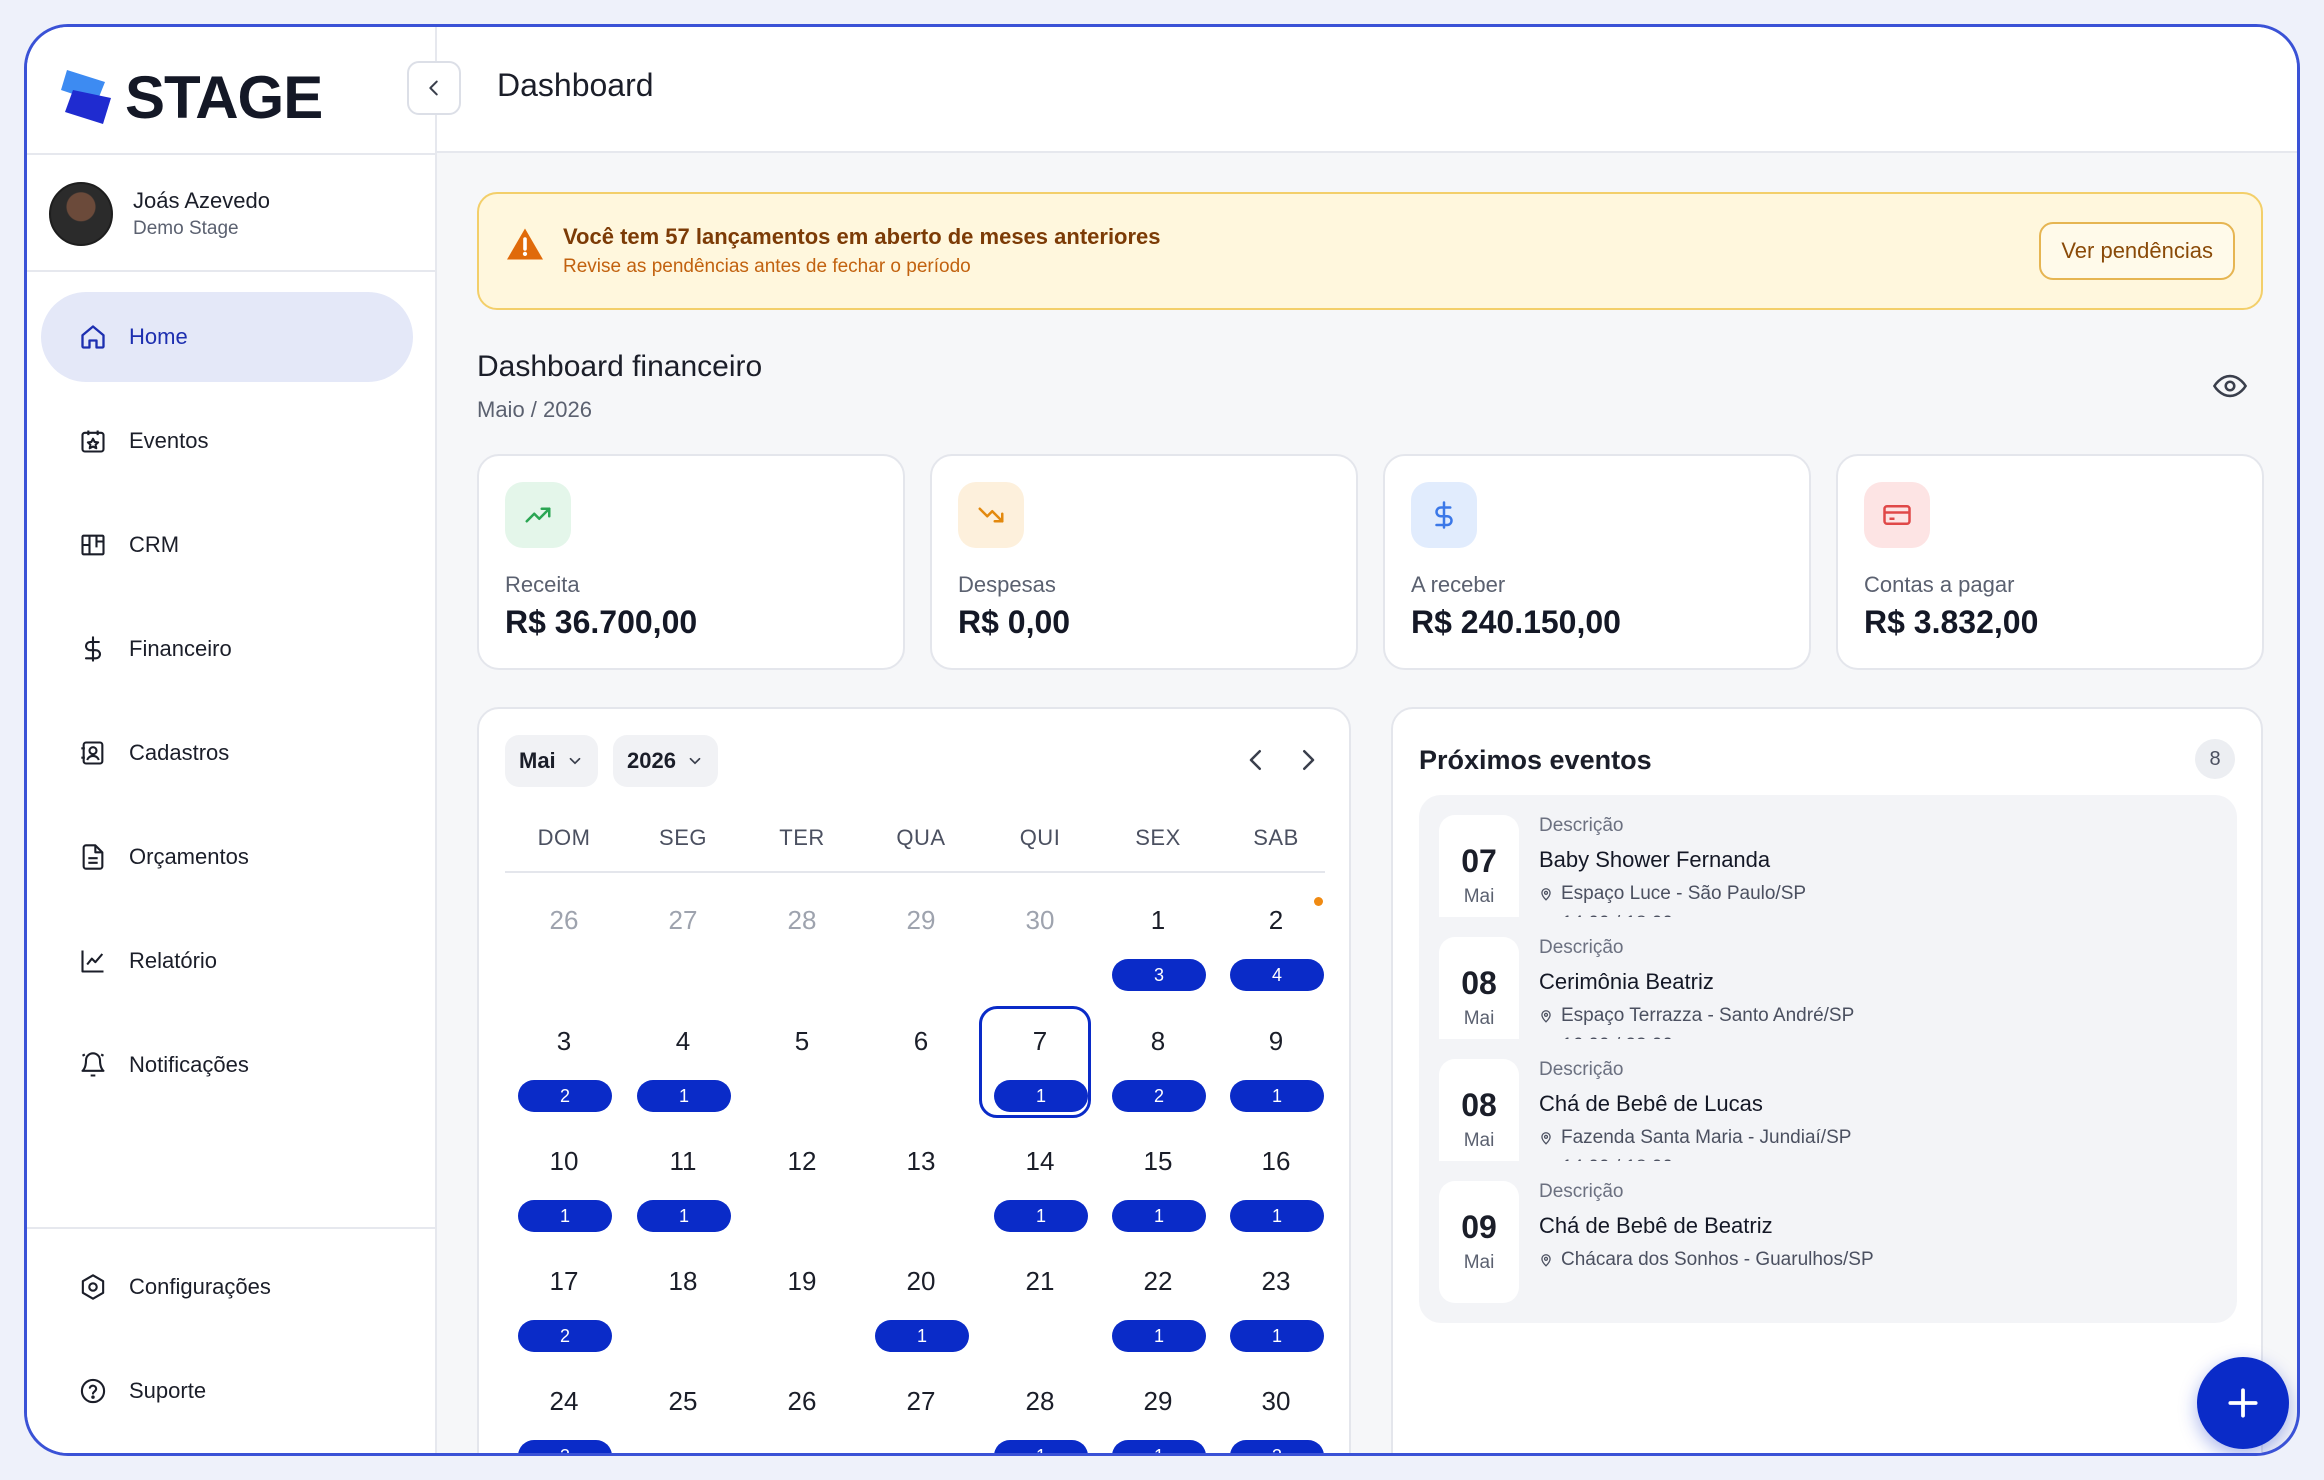 This screenshot has height=1480, width=2324. What do you see at coordinates (1268, 1180) in the screenshot?
I see `calendar-day: 16 1` at bounding box center [1268, 1180].